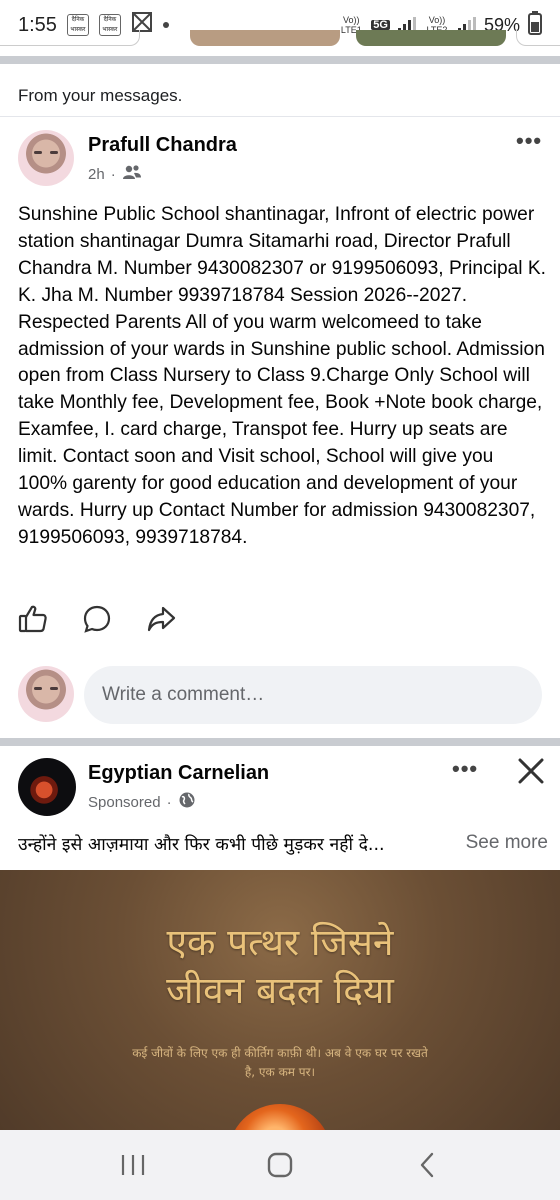  I want to click on post-author: Prafull Chandra, so click(162, 145).